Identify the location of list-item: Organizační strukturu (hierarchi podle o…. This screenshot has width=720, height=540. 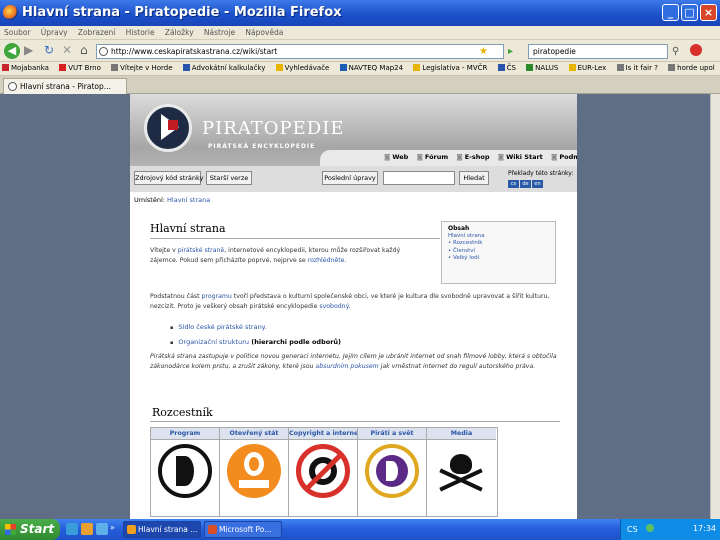
(255, 342).